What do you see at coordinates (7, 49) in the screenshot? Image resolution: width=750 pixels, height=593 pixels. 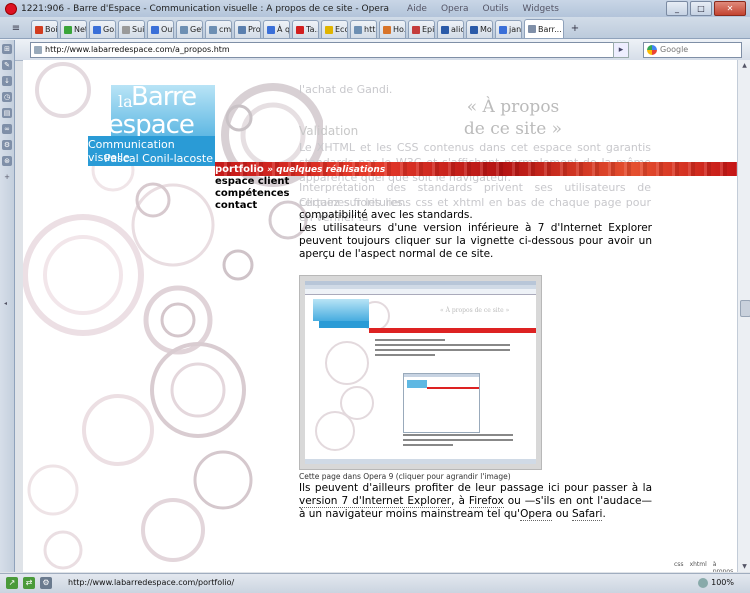 I see `panel-bookmarks-icon: ⊞` at bounding box center [7, 49].